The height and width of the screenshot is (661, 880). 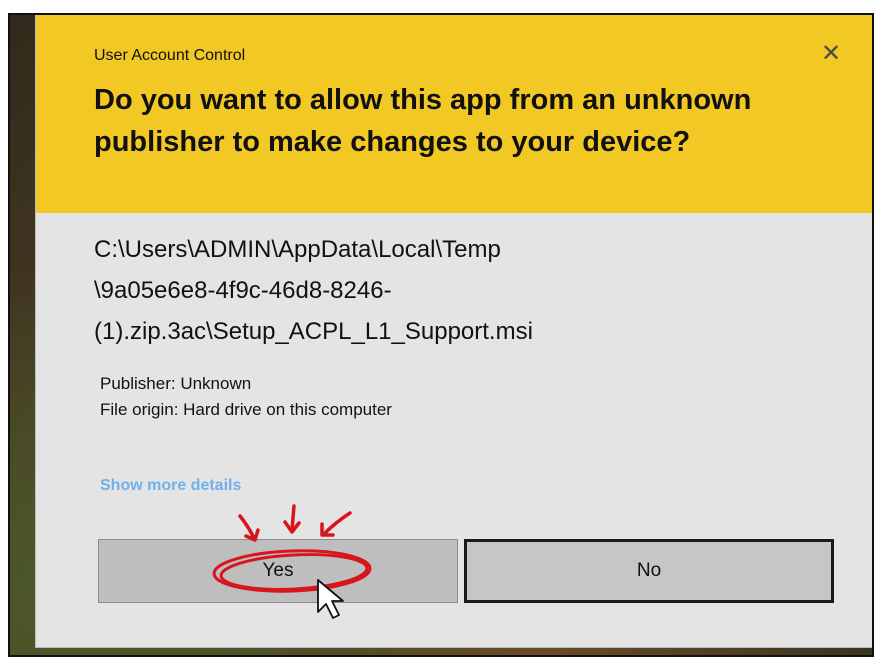 I want to click on path-line: C:\Users\ADMIN\AppData\Local\Temp, so click(x=297, y=249).